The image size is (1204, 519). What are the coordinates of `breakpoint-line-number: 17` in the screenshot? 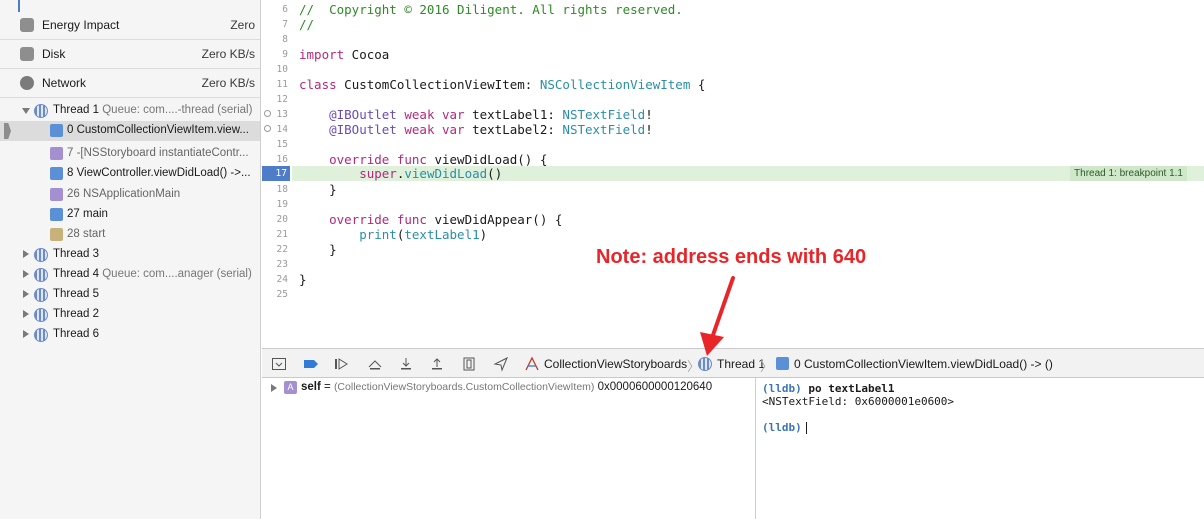 It's located at (276, 173).